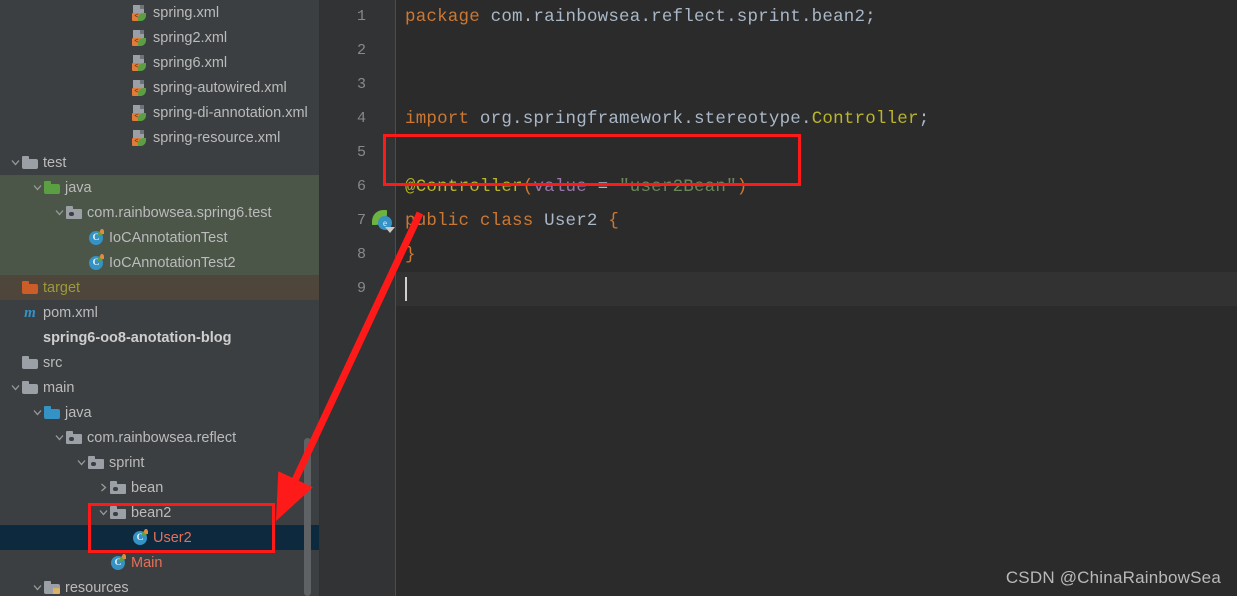  I want to click on tree-item-com-rainbowsea-spring6-test: com.rainbowsea.spring6.test, so click(160, 212).